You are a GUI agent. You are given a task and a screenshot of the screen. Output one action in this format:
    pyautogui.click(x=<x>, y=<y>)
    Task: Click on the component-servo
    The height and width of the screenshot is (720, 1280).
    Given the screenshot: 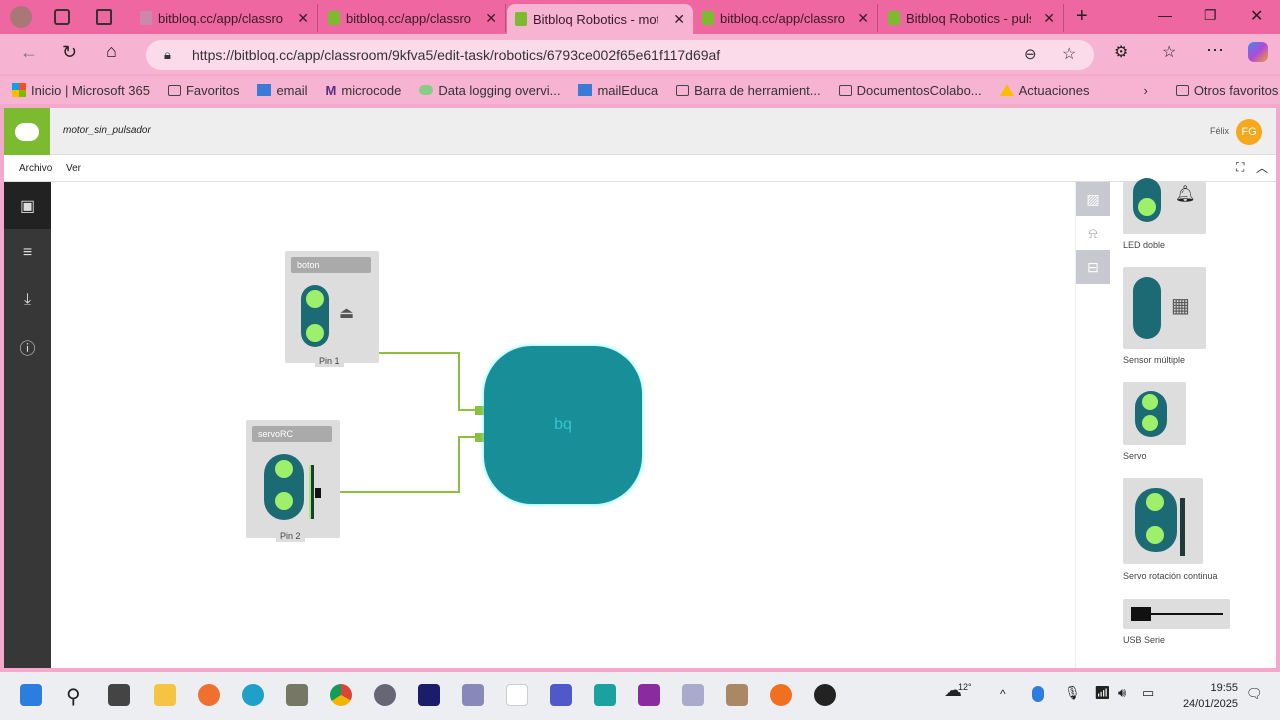 What is the action you would take?
    pyautogui.click(x=1154, y=413)
    